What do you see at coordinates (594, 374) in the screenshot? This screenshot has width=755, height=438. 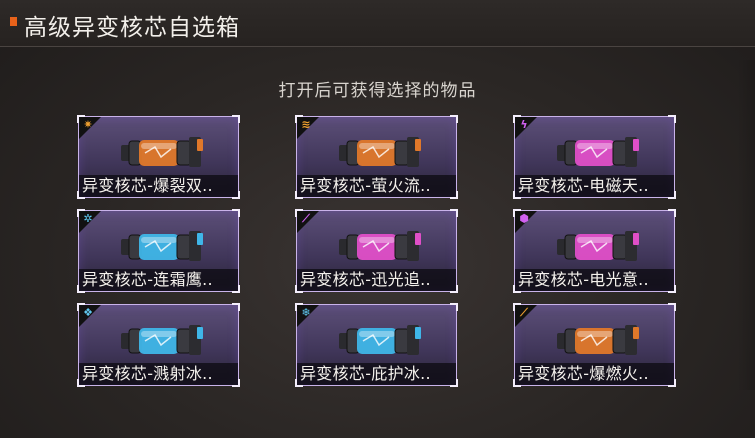 I see `item-label: 异变核芯-爆燃火..` at bounding box center [594, 374].